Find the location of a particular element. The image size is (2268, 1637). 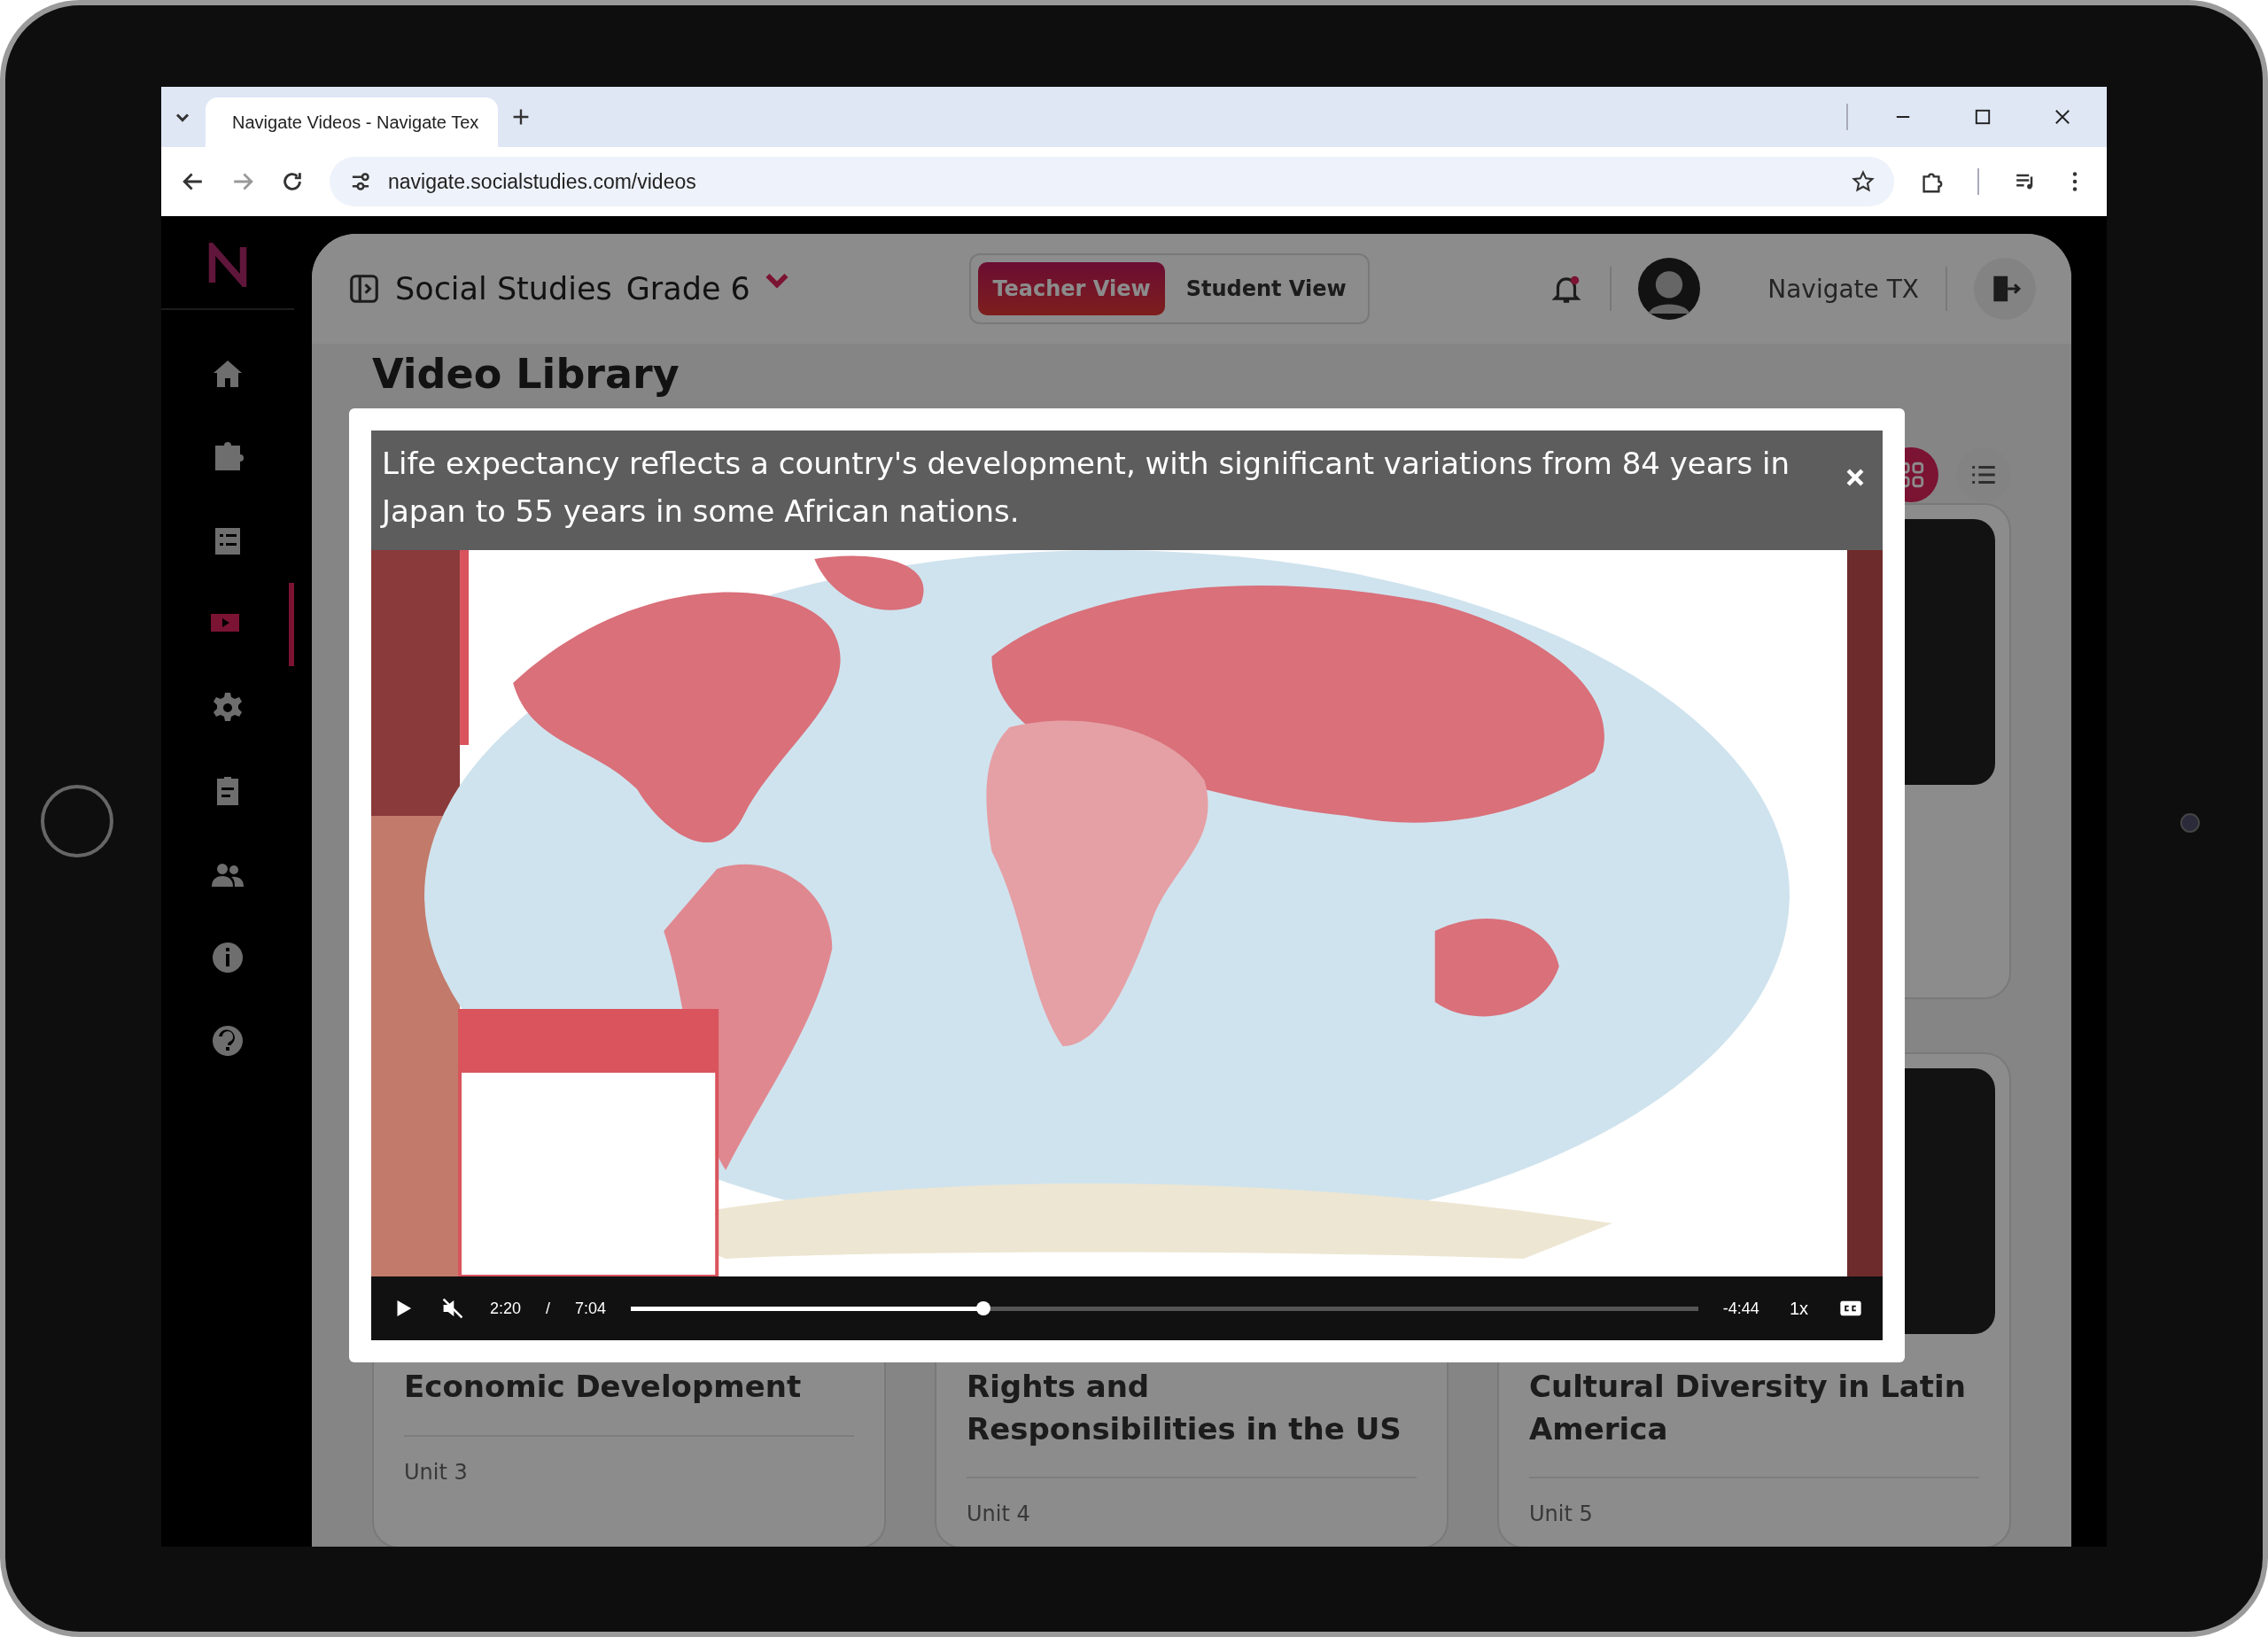

unit-label: Unit 5 is located at coordinates (1561, 1514).